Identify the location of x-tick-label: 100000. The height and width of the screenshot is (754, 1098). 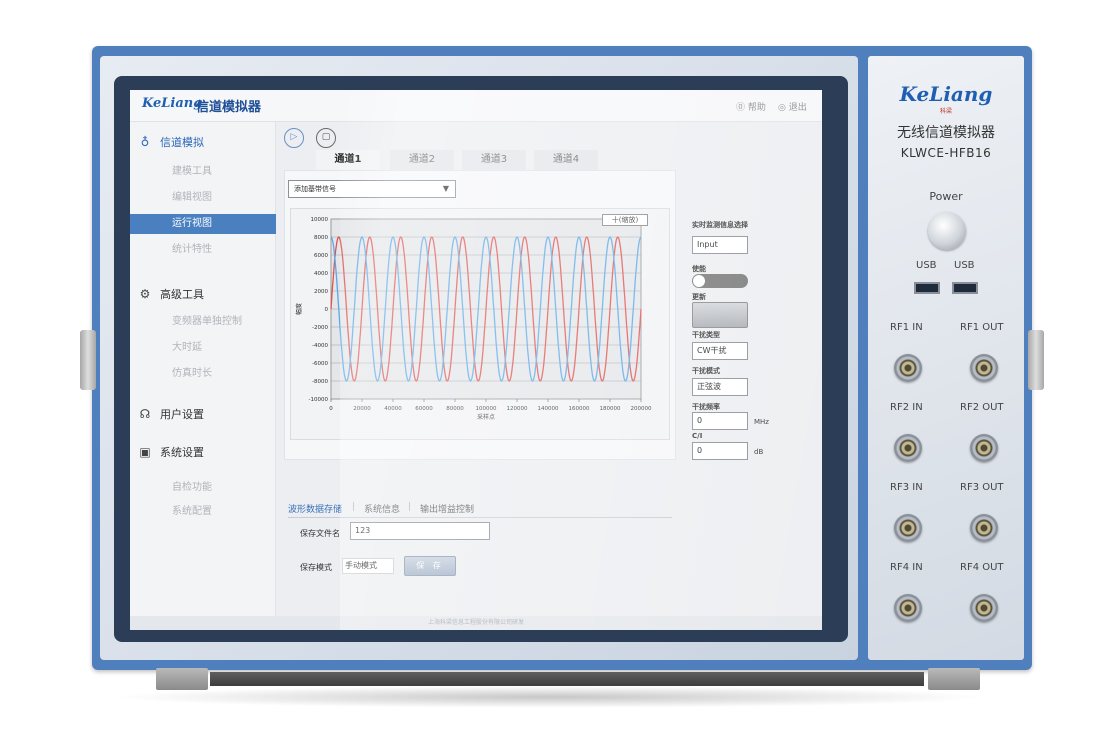
(486, 409).